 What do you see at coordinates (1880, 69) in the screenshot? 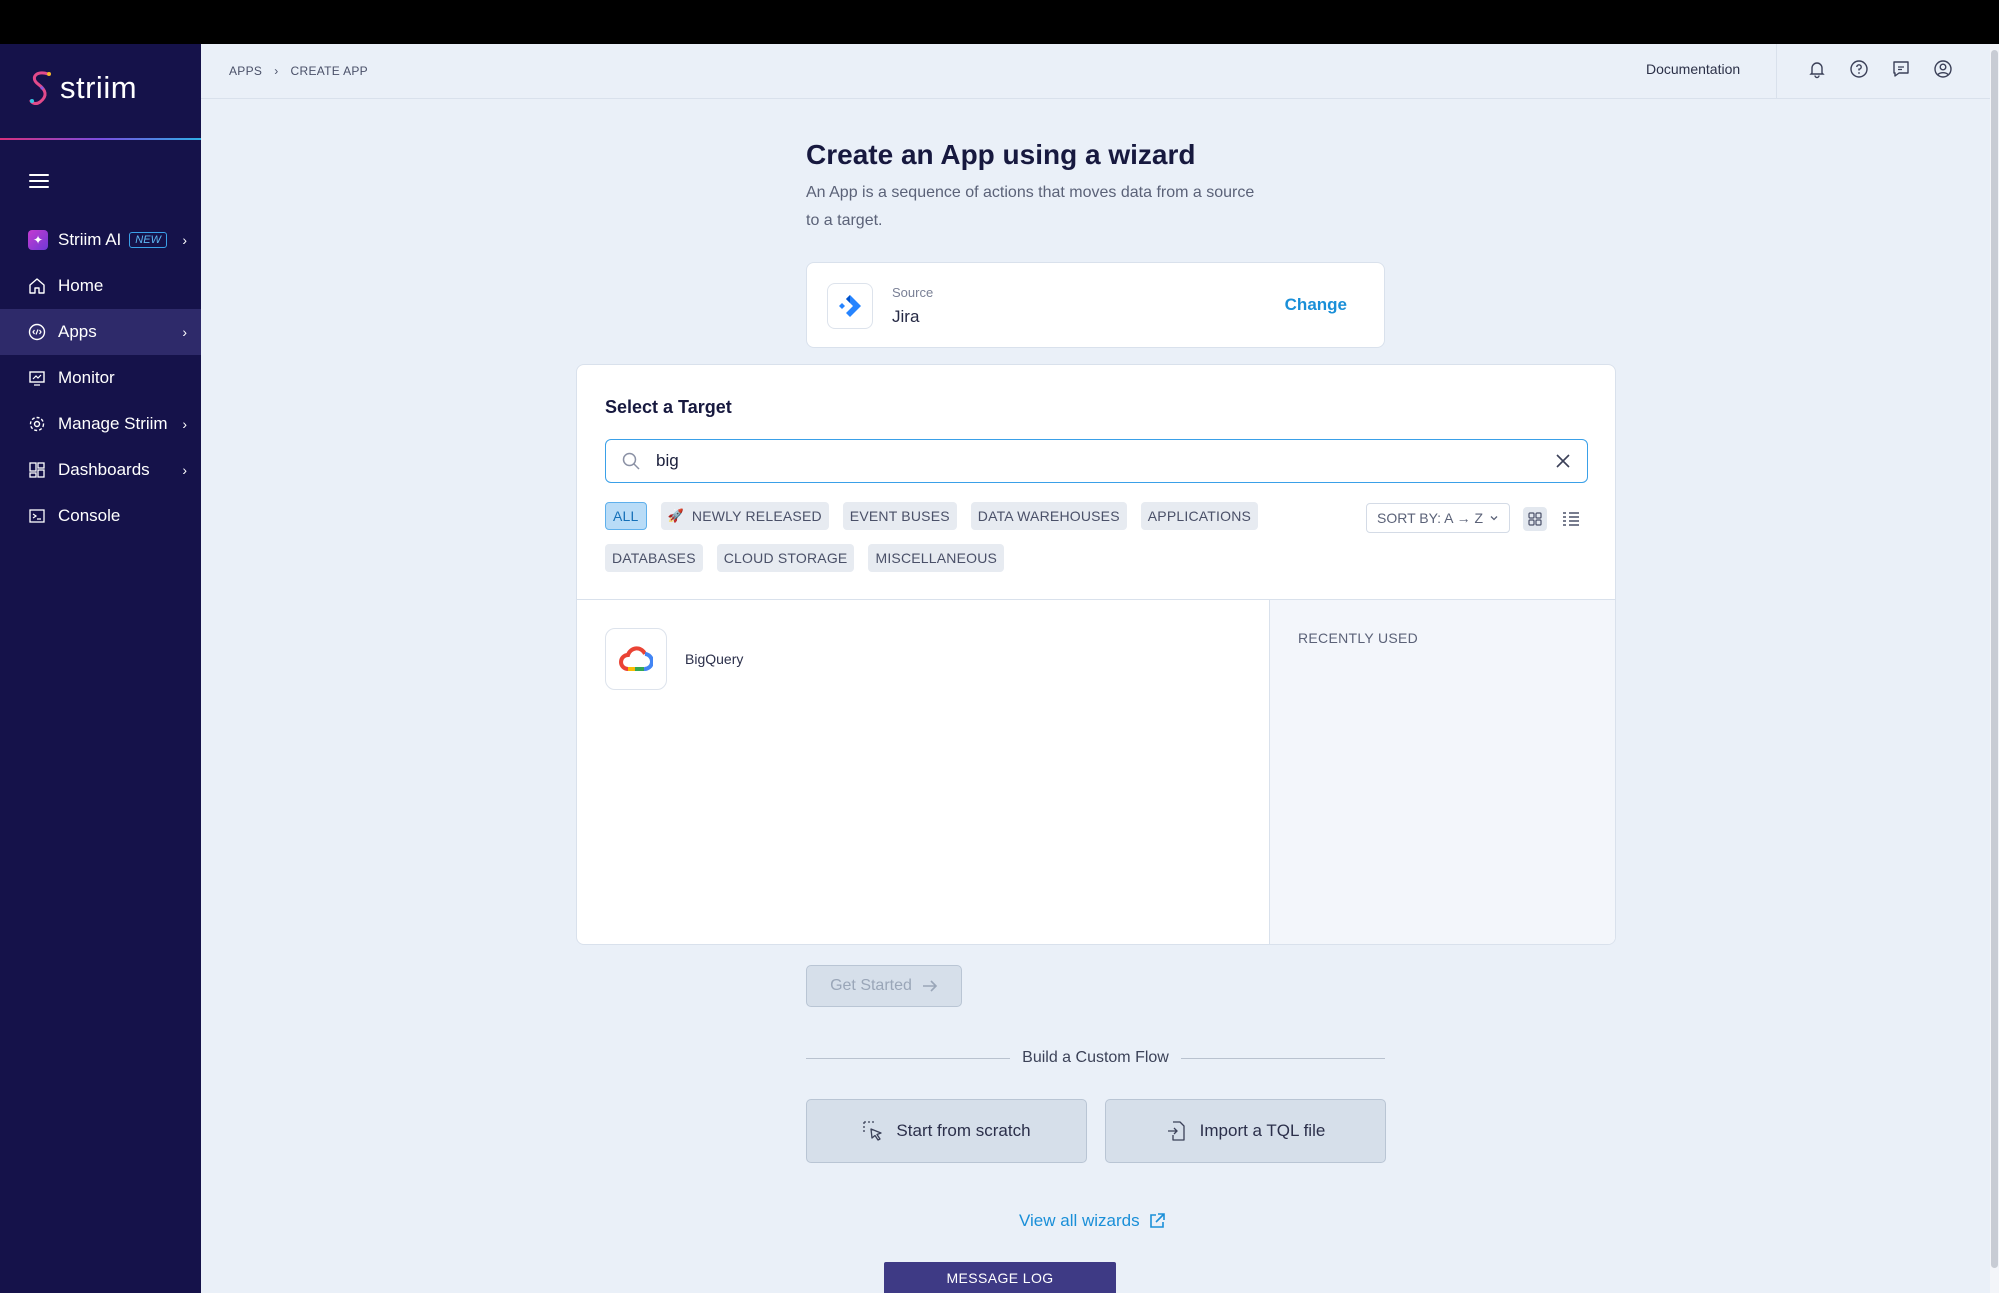
I see `header-icons` at bounding box center [1880, 69].